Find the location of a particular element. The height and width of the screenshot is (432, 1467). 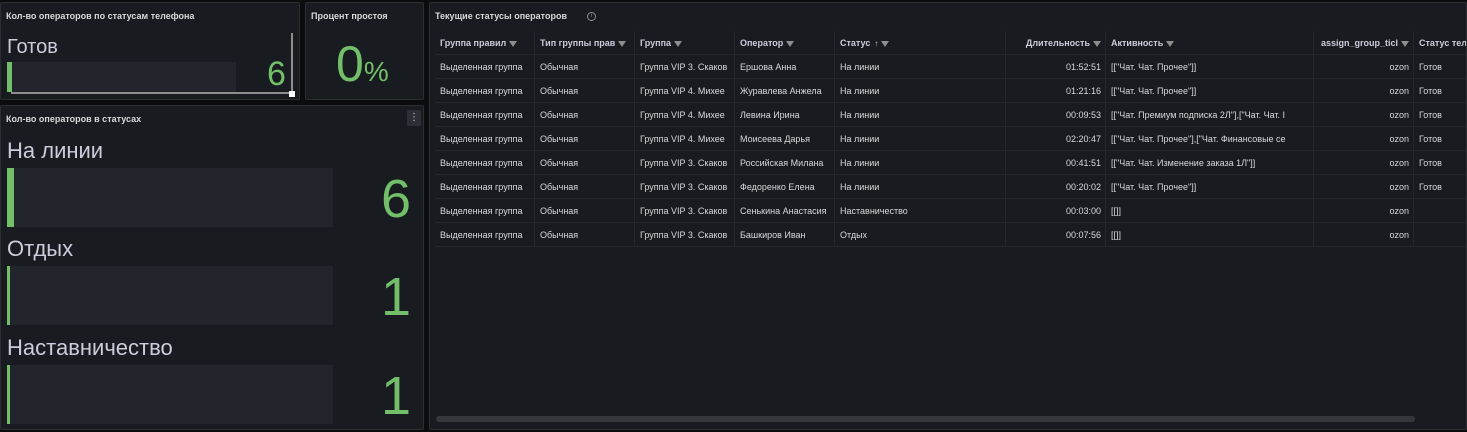

resize-guide-vertical is located at coordinates (292, 62).